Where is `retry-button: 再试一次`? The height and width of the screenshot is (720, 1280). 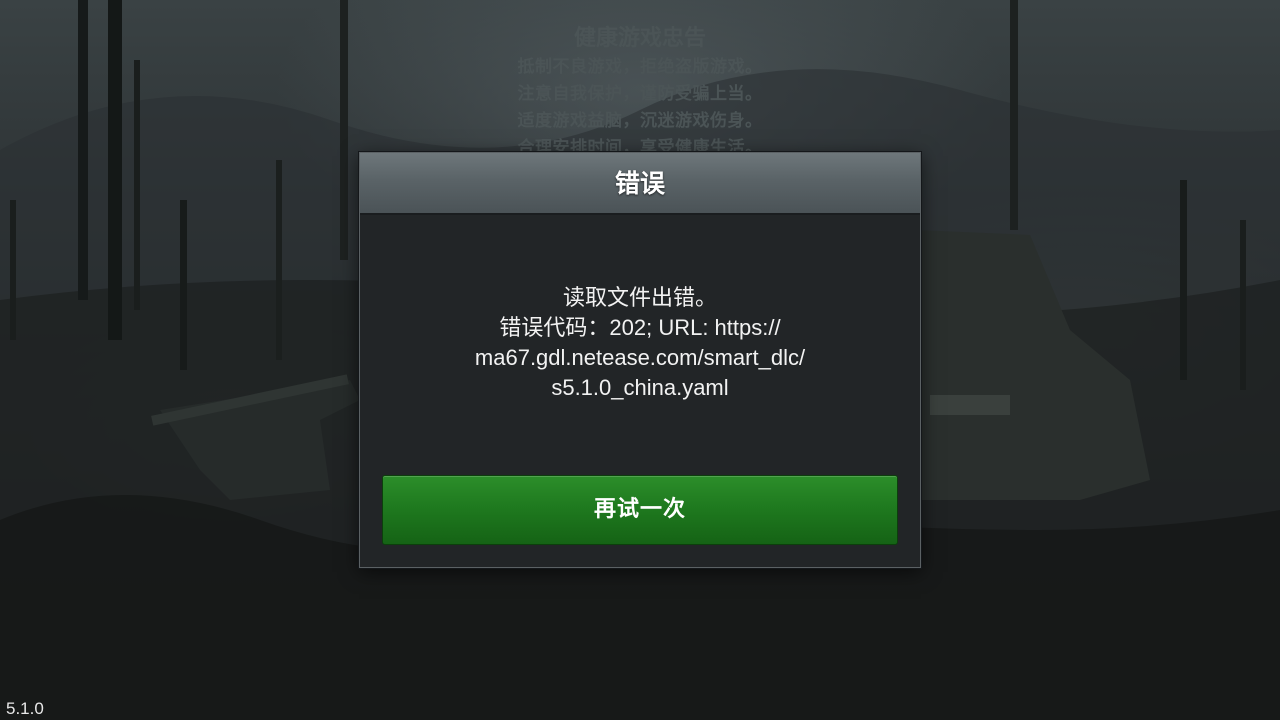 retry-button: 再试一次 is located at coordinates (640, 510).